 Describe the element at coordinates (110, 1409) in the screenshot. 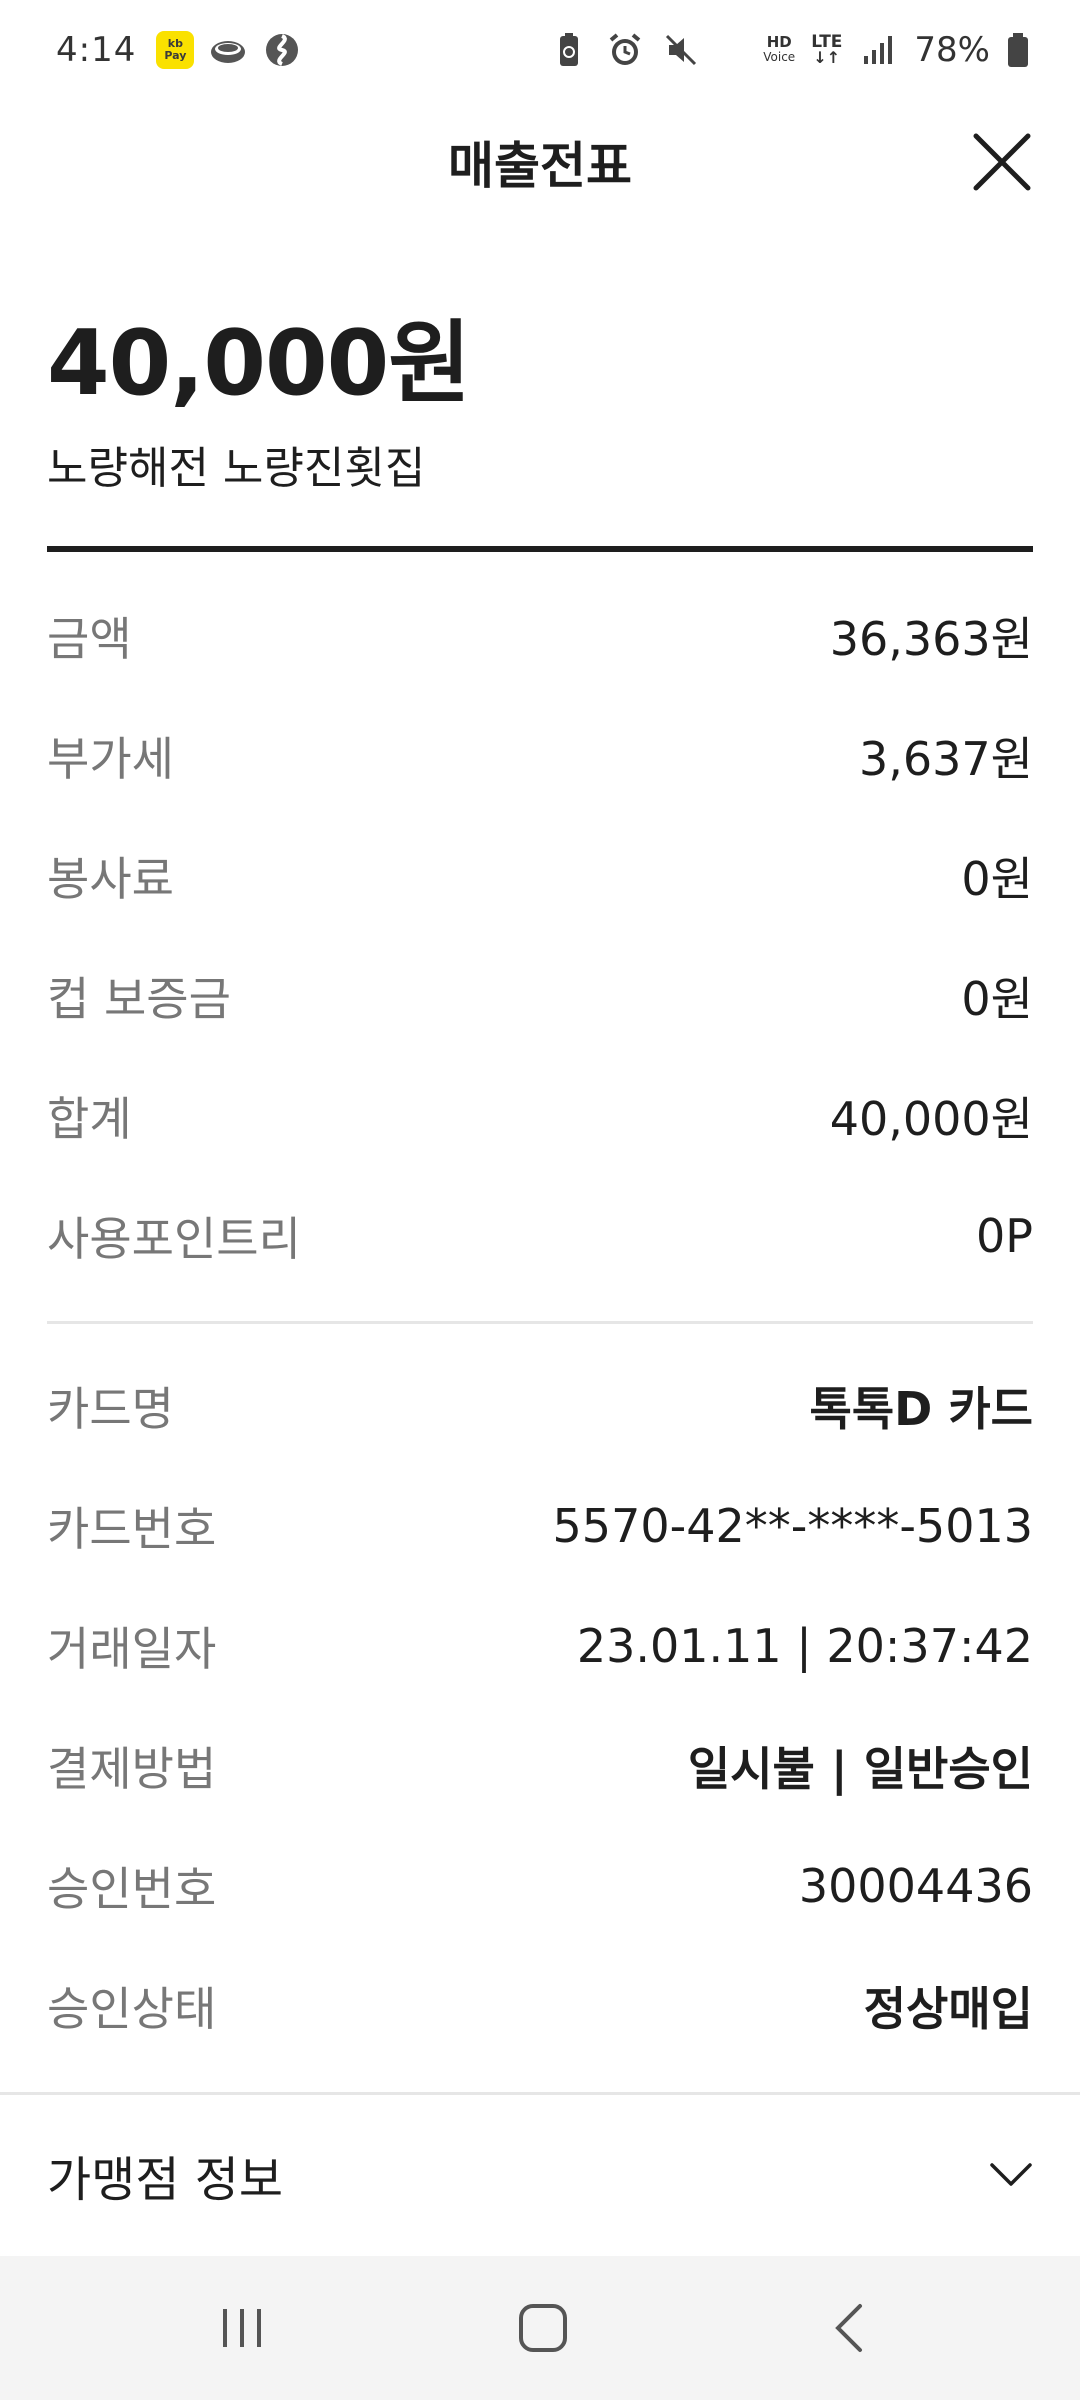

I see `row-label: 카드명` at that location.